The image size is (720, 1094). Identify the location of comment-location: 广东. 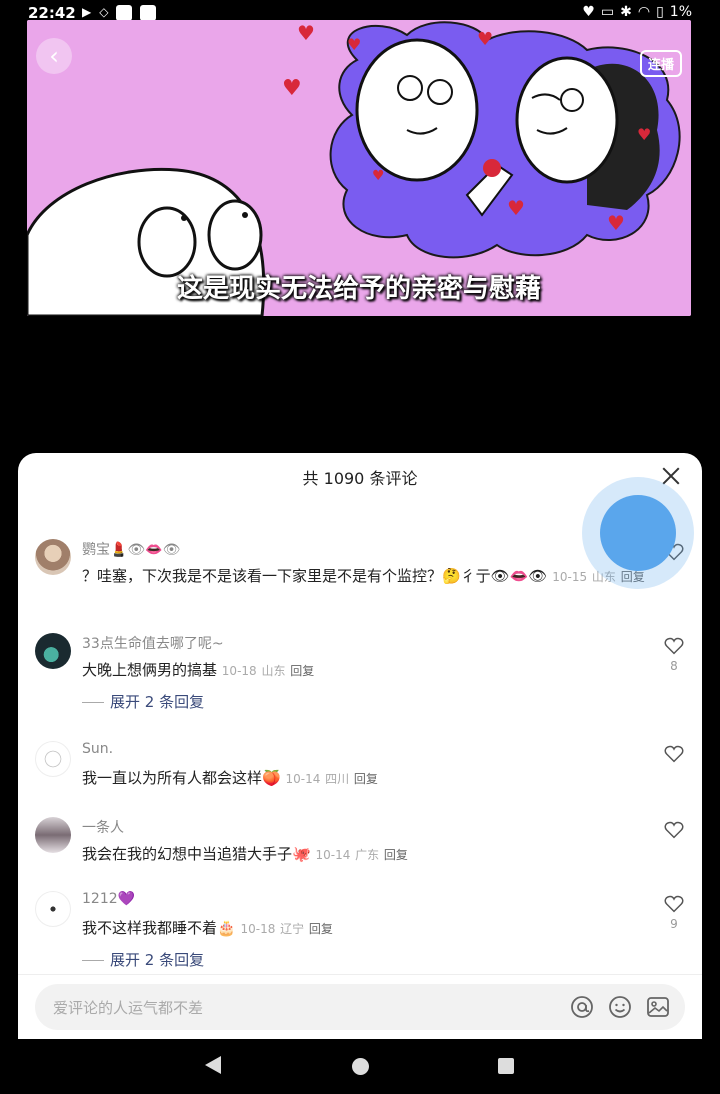
(367, 855).